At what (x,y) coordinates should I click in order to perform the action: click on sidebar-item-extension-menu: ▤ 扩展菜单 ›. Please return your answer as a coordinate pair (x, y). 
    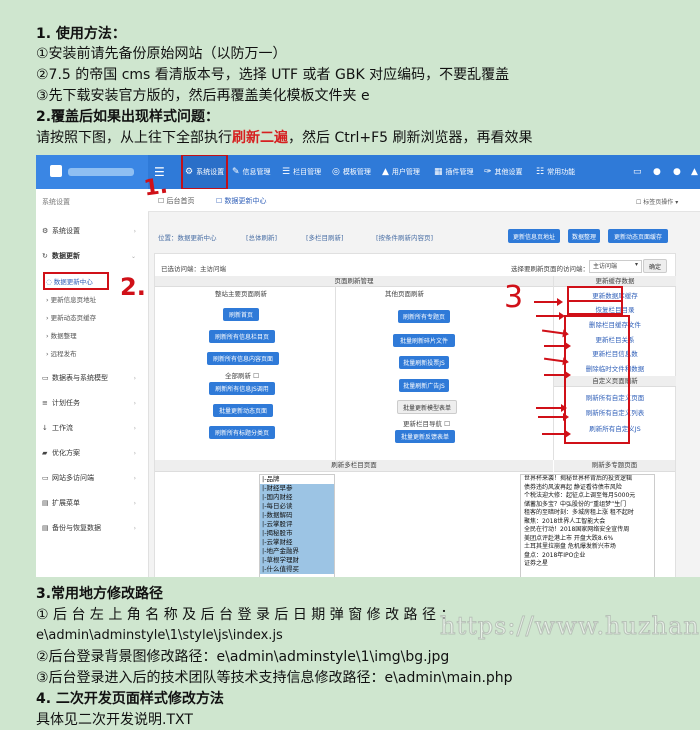
    Looking at the image, I should click on (92, 503).